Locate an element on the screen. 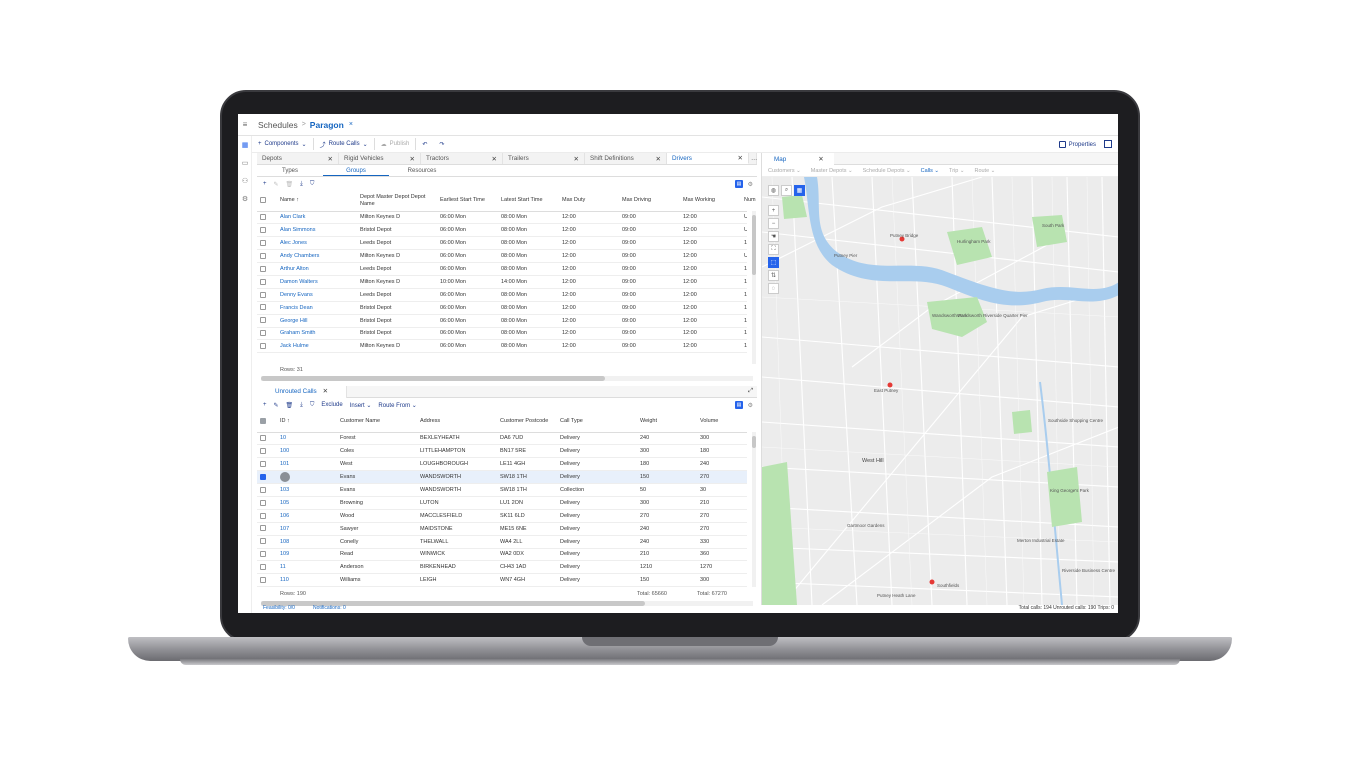 The height and width of the screenshot is (772, 1360). col-address: Address is located at coordinates (457, 422).